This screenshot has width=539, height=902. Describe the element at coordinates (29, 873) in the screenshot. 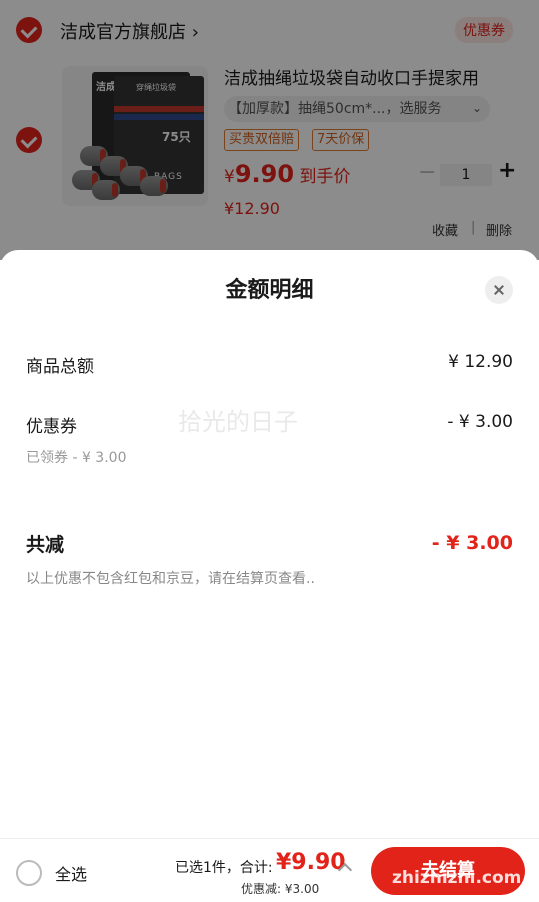

I see `select-all-radio` at that location.